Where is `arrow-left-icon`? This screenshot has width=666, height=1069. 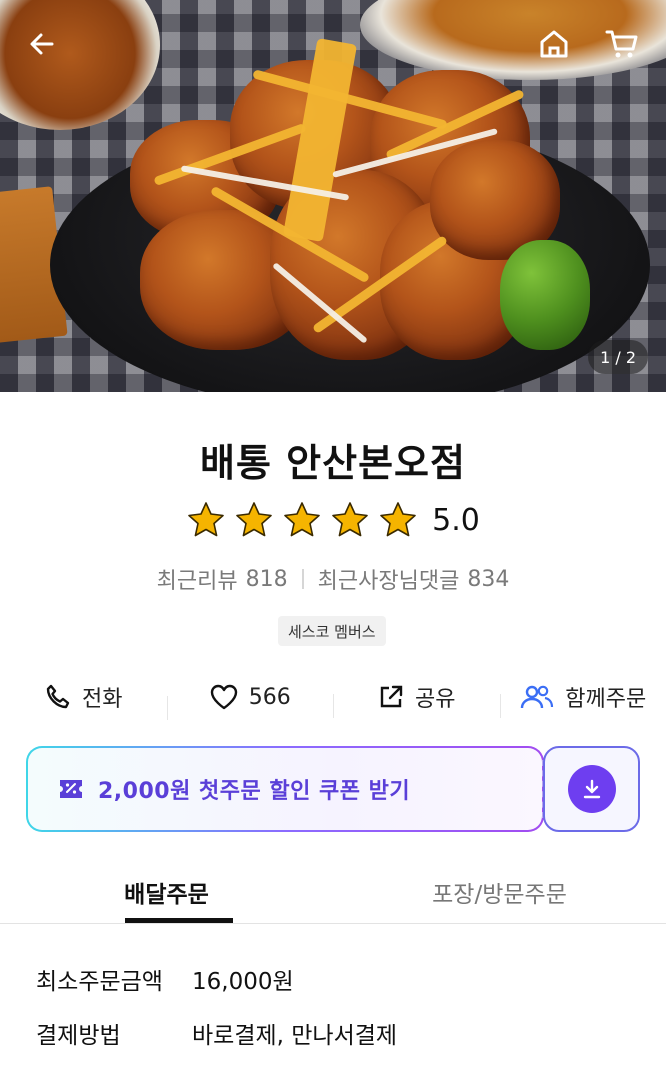 arrow-left-icon is located at coordinates (42, 44).